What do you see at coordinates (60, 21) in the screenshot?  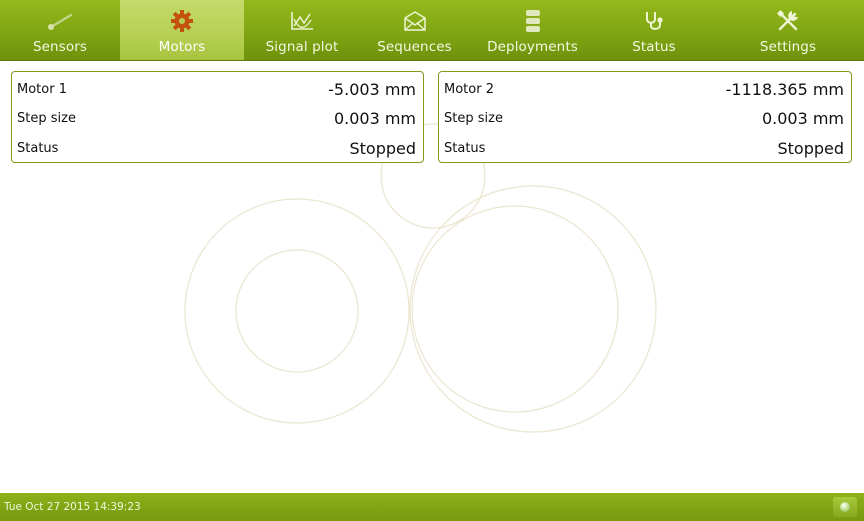 I see `sensor-probe-icon` at bounding box center [60, 21].